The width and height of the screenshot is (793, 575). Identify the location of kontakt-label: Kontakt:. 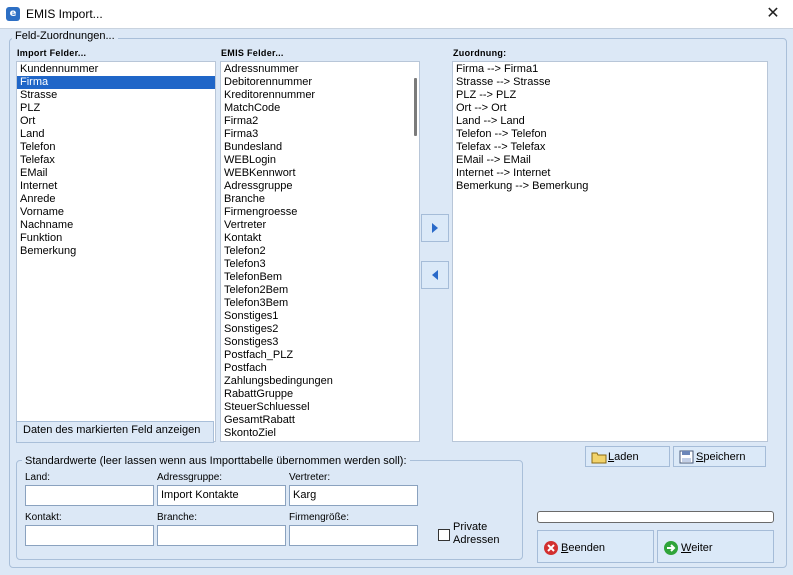
(43, 517).